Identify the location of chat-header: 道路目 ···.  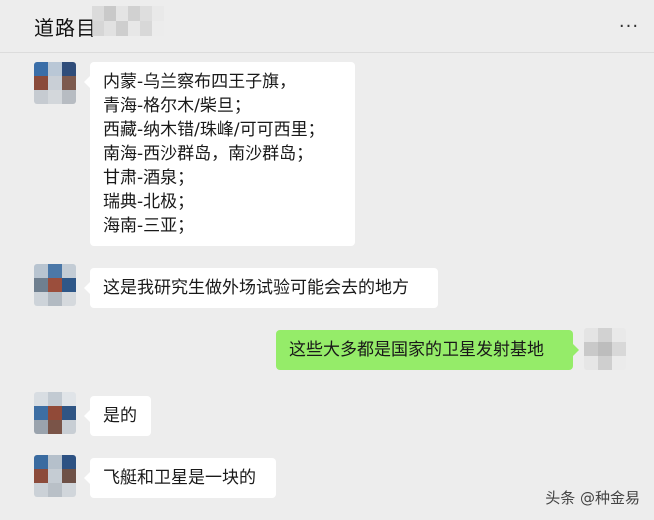
(327, 26).